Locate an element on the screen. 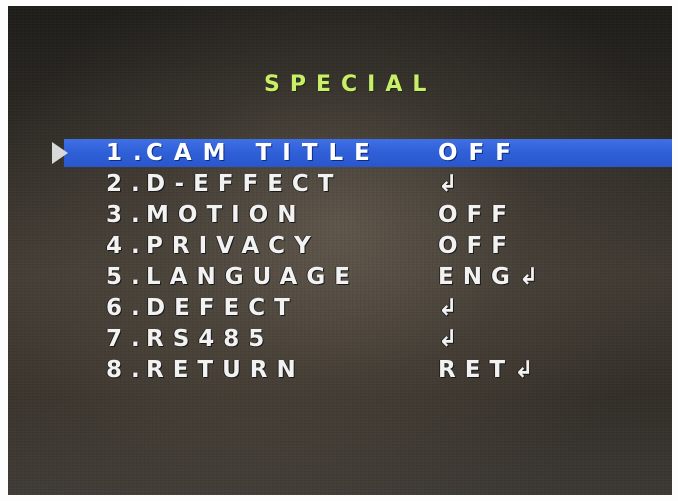 This screenshot has height=501, width=678. menu-item-label: DEFECT is located at coordinates (222, 308).